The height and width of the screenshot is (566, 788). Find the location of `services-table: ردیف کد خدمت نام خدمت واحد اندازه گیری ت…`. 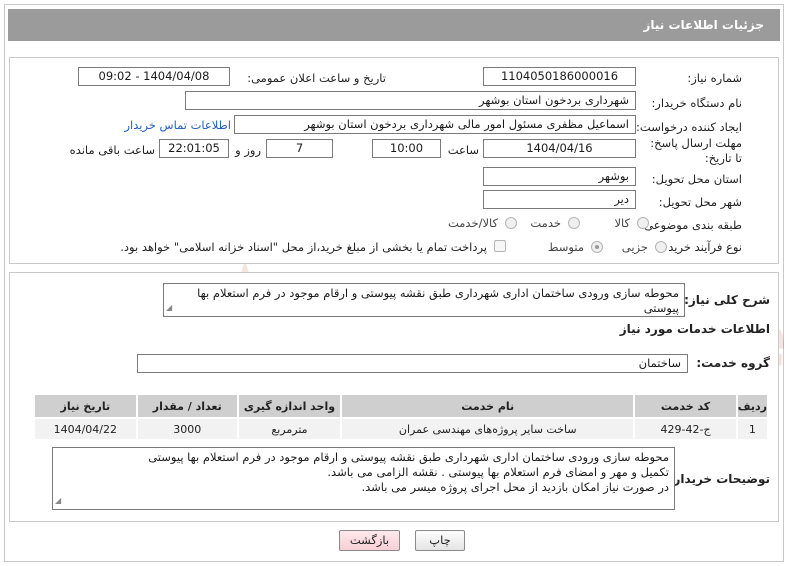

services-table: ردیف کد خدمت نام خدمت واحد اندازه گیری ت… is located at coordinates (401, 417).